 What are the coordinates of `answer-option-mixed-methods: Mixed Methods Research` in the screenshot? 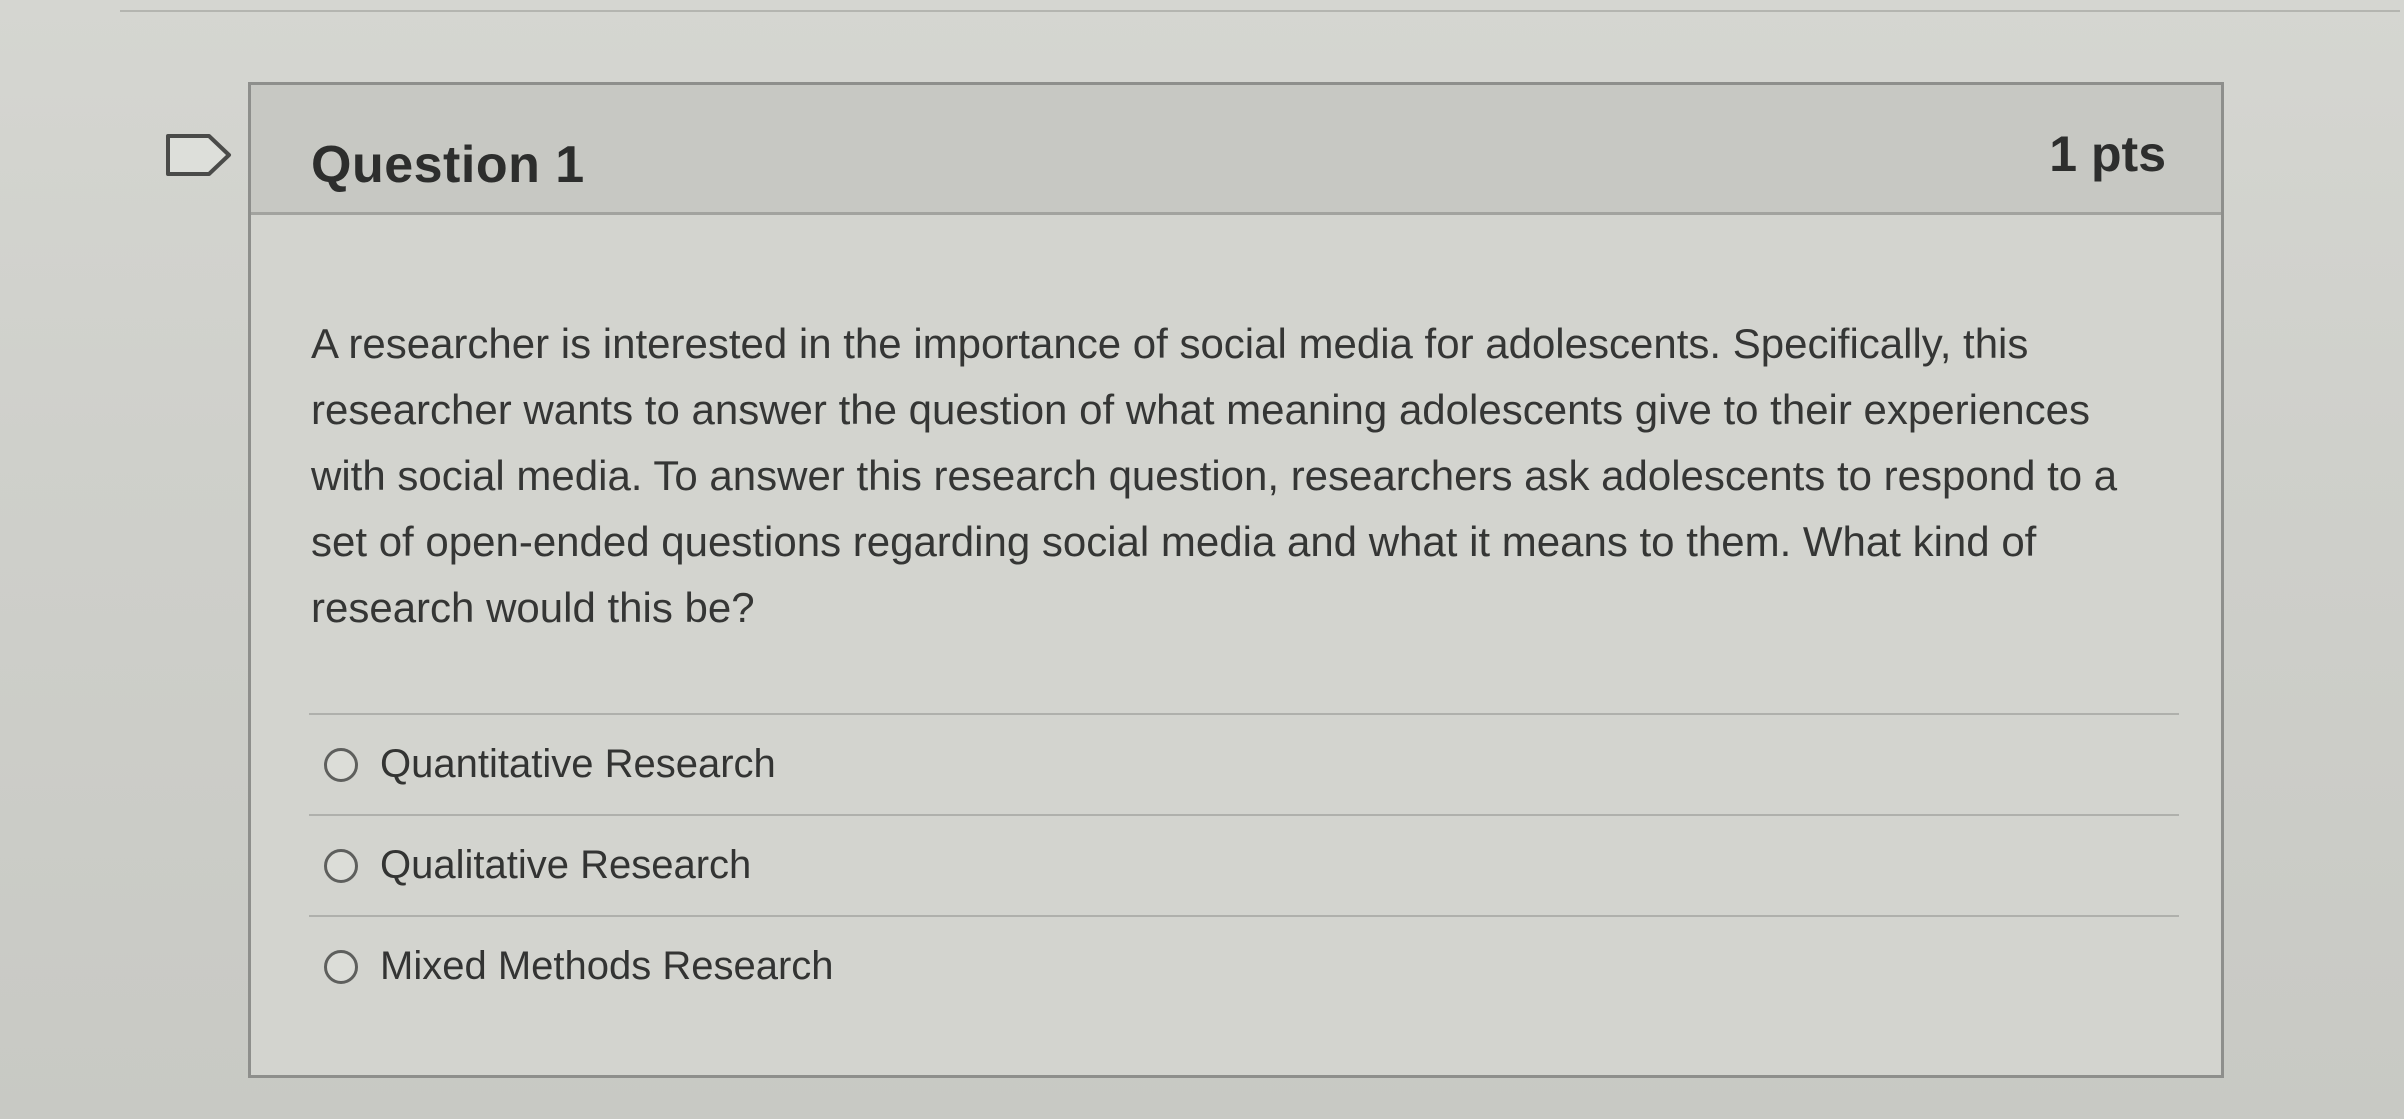 It's located at (1244, 966).